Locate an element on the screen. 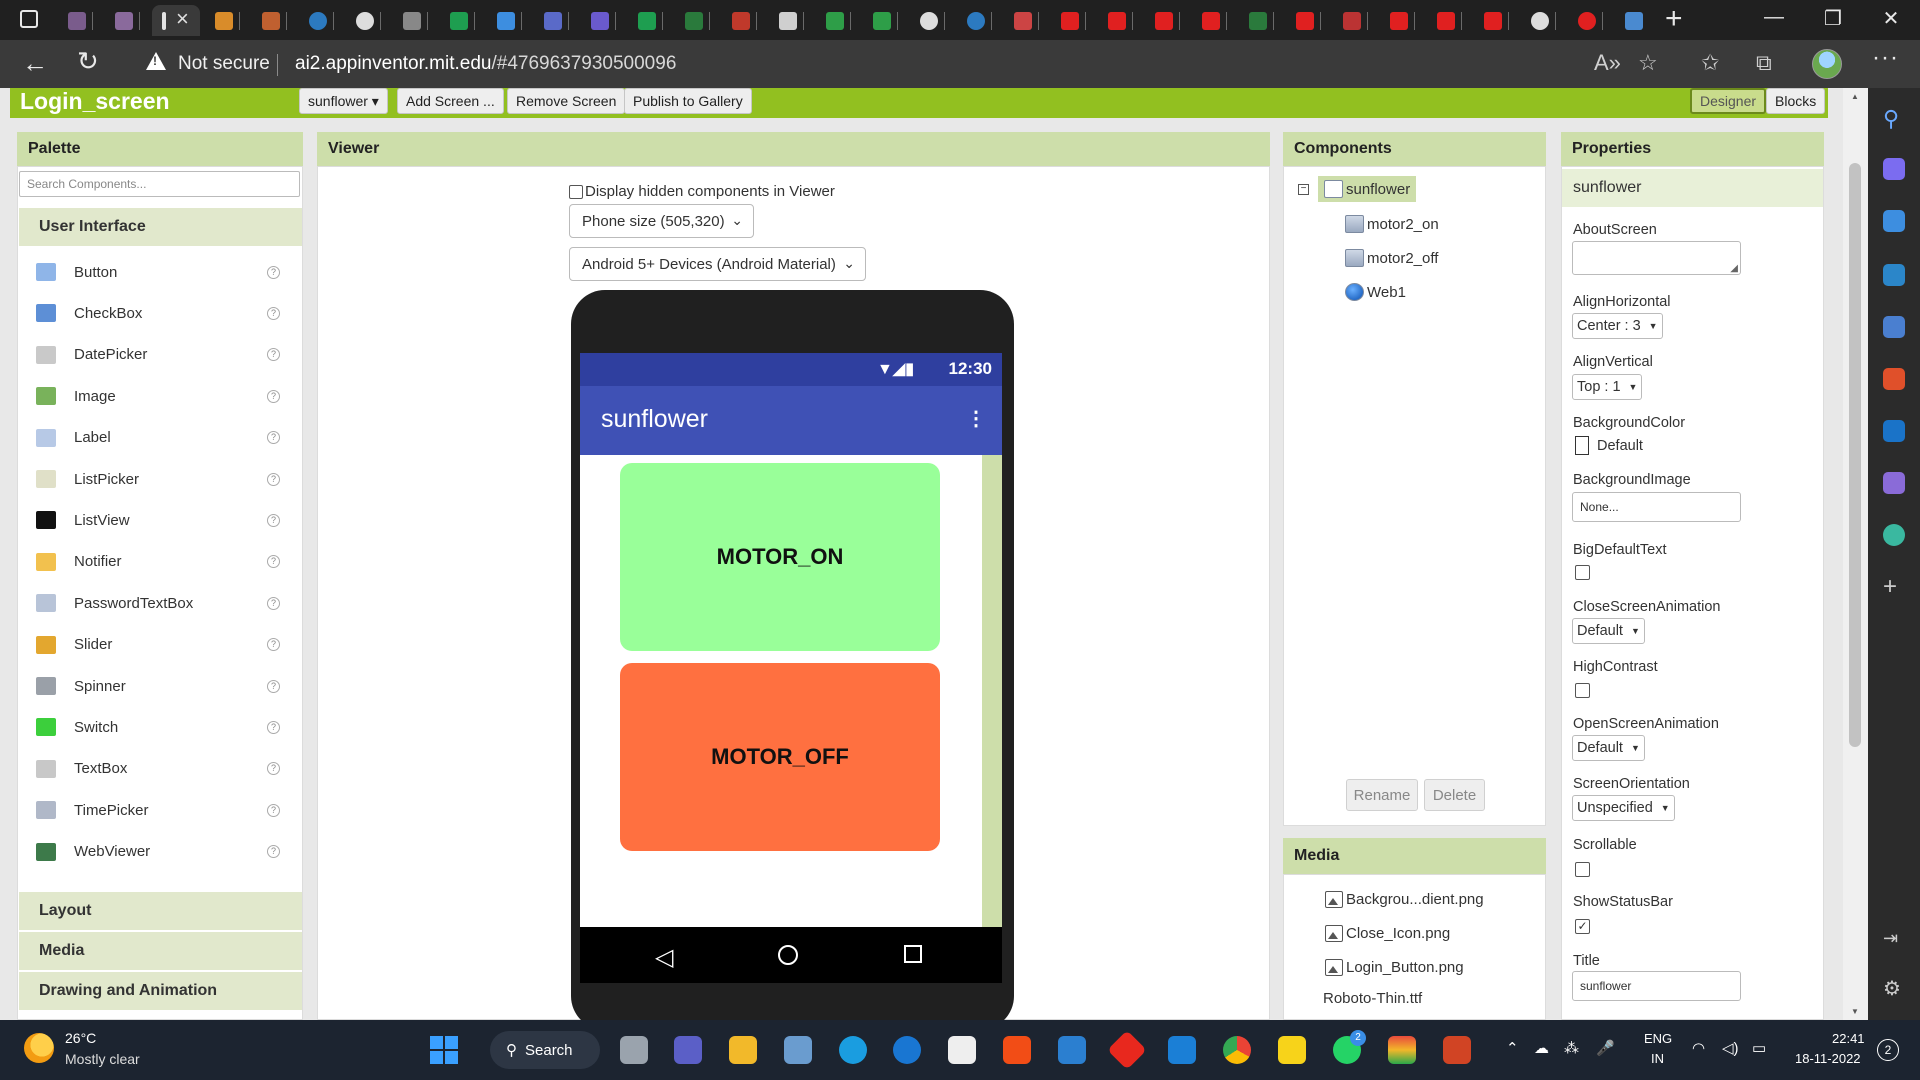 The height and width of the screenshot is (1080, 1920). chrome-icon is located at coordinates (1237, 1050).